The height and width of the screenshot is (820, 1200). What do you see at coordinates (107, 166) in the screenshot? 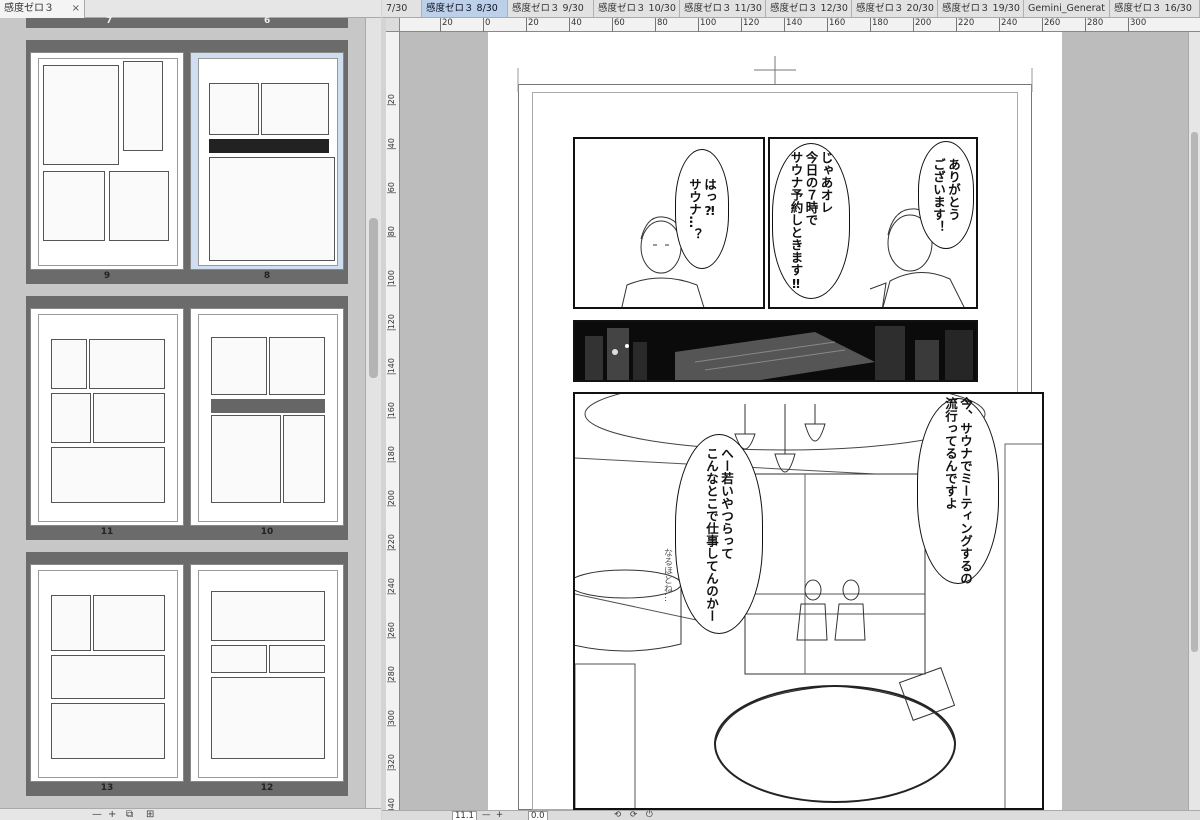
I see `page-thumbnail-9: 9` at bounding box center [107, 166].